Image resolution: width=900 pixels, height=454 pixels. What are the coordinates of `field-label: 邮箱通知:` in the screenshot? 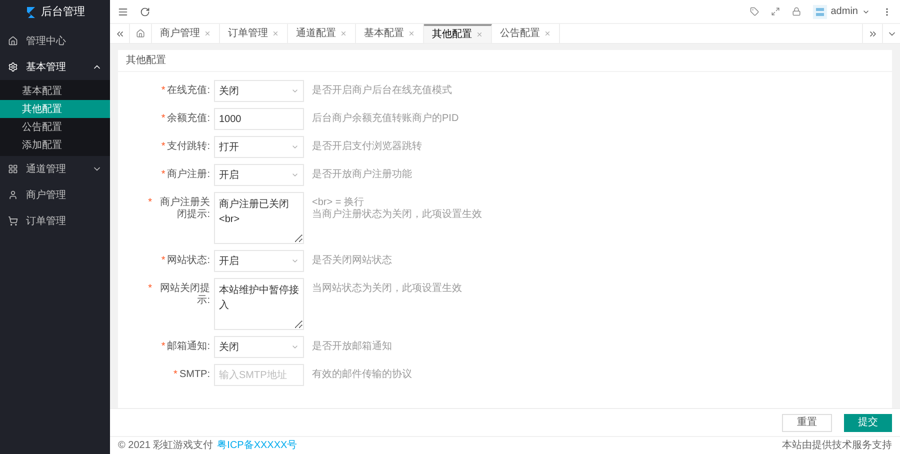 It's located at (188, 347).